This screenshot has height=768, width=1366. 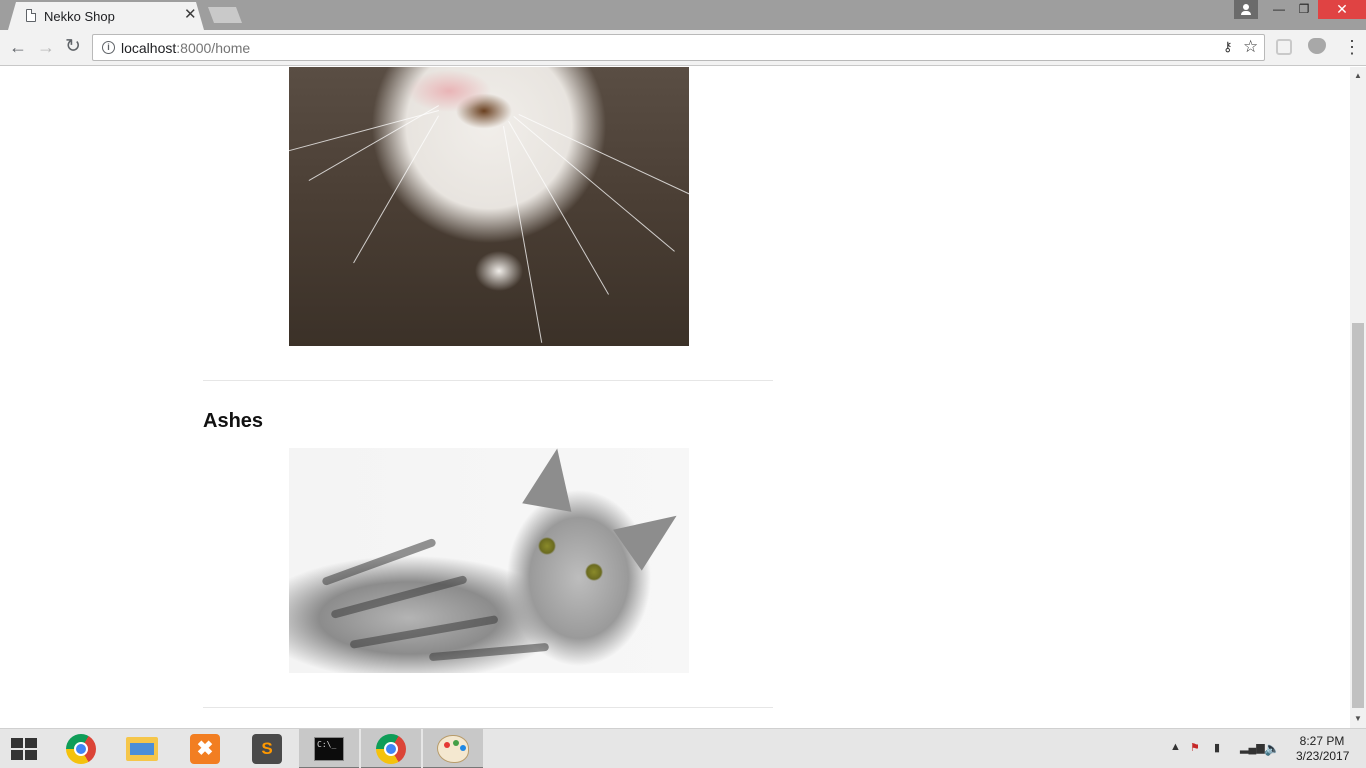 I want to click on cat-name-heading: Ashes, so click(x=233, y=421).